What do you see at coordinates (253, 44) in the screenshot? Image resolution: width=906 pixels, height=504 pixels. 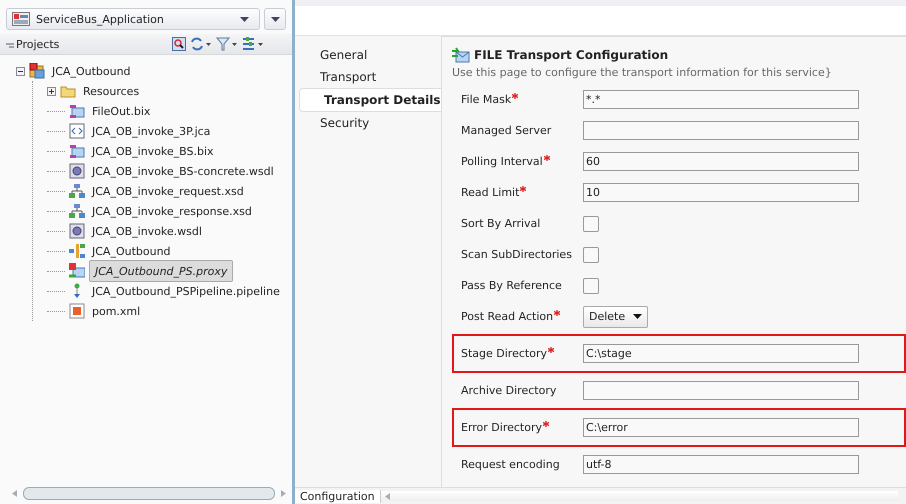 I see `options-dropdown-icon` at bounding box center [253, 44].